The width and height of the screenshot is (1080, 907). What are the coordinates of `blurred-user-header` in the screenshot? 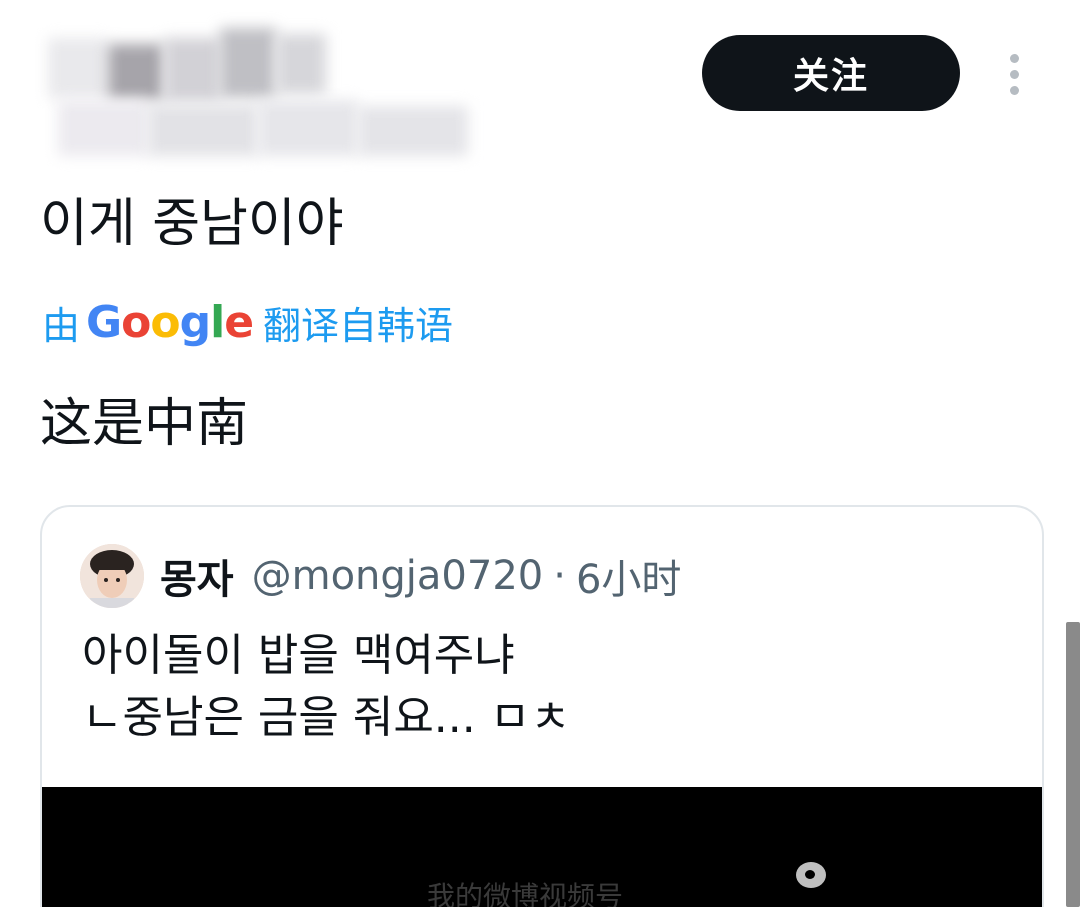 It's located at (268, 88).